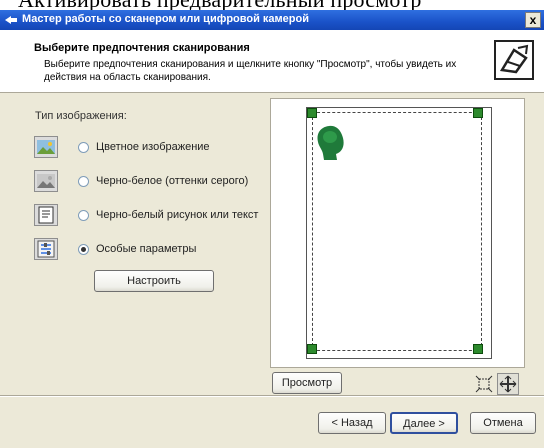 Image resolution: width=544 pixels, height=448 pixels. I want to click on preview-image-blob, so click(330, 142).